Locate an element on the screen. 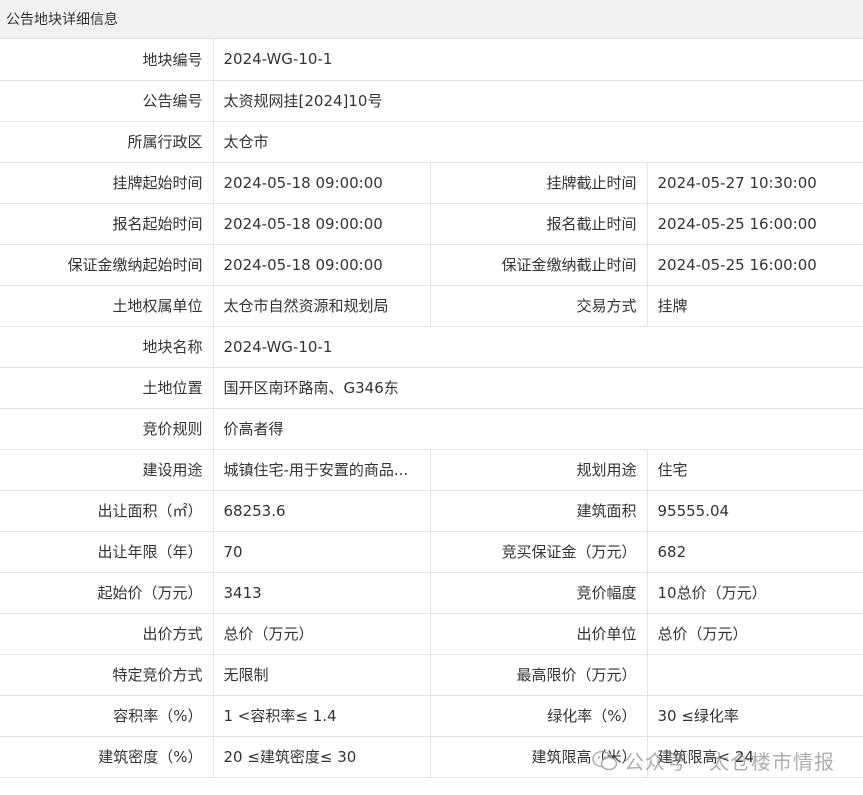 This screenshot has width=863, height=795. field-value: 30 ≤绿化率 is located at coordinates (754, 715).